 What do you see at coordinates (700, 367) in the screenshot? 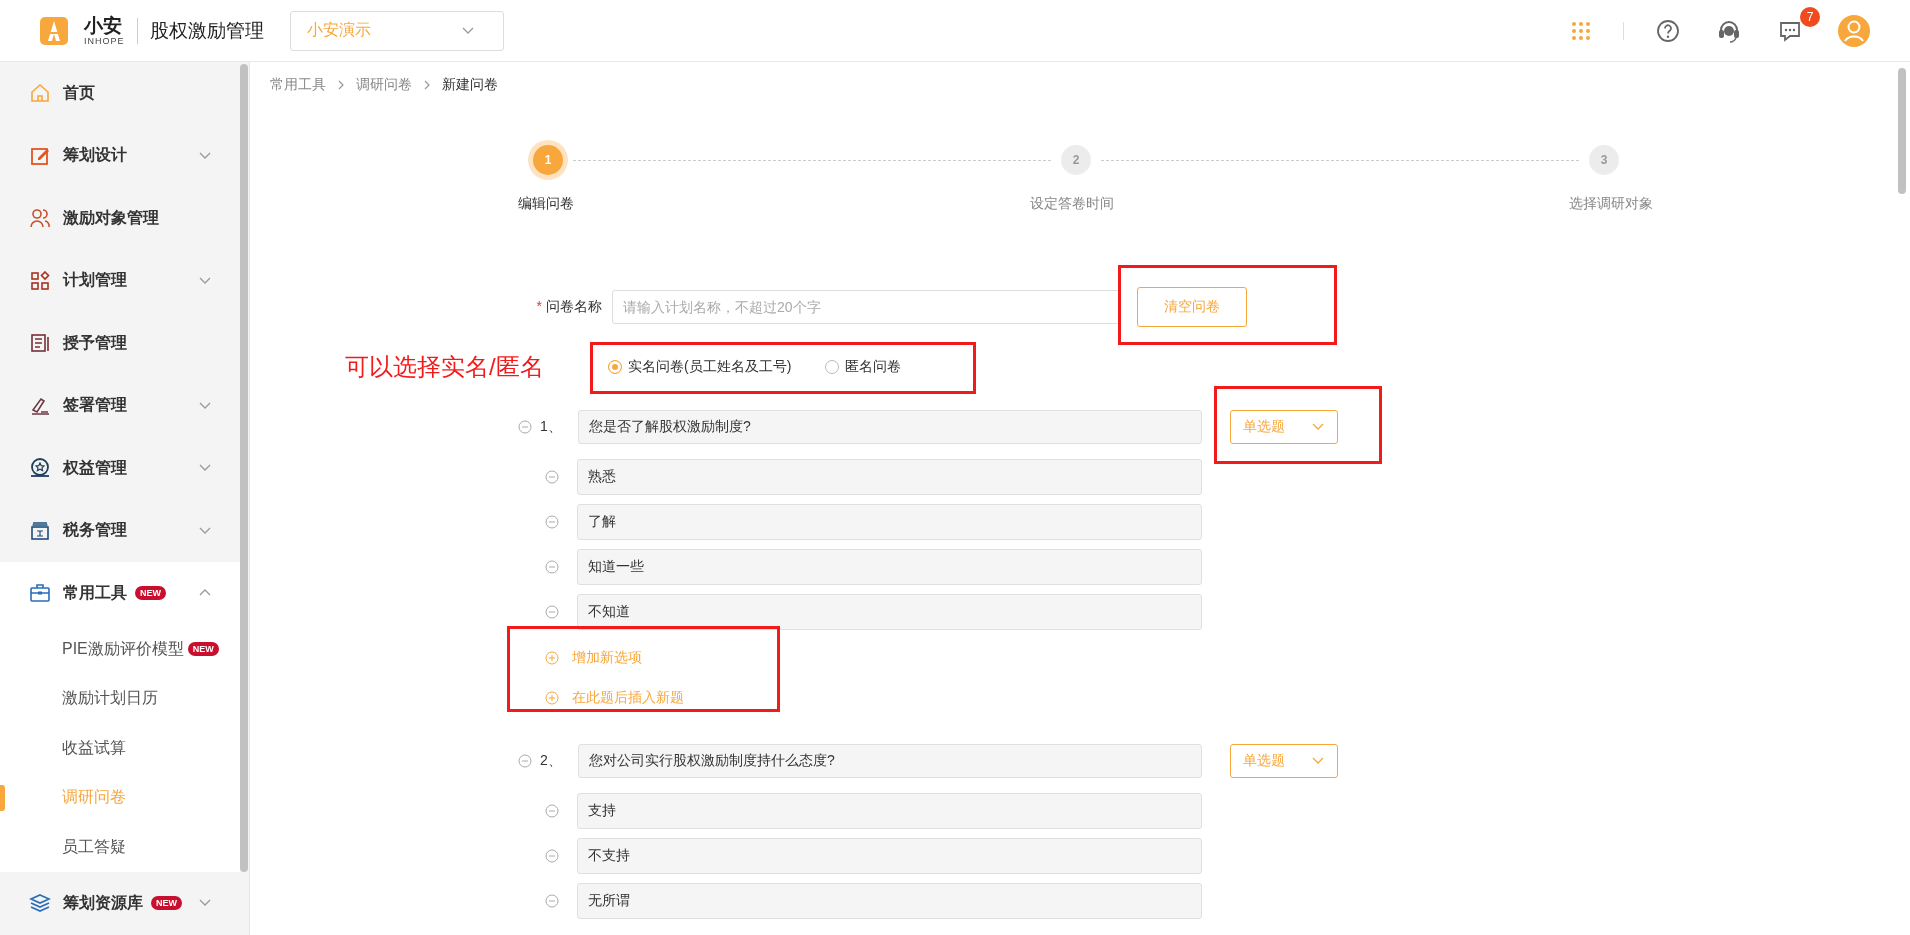
I see `radio-option: 实名问卷(员工姓名及工号)` at bounding box center [700, 367].